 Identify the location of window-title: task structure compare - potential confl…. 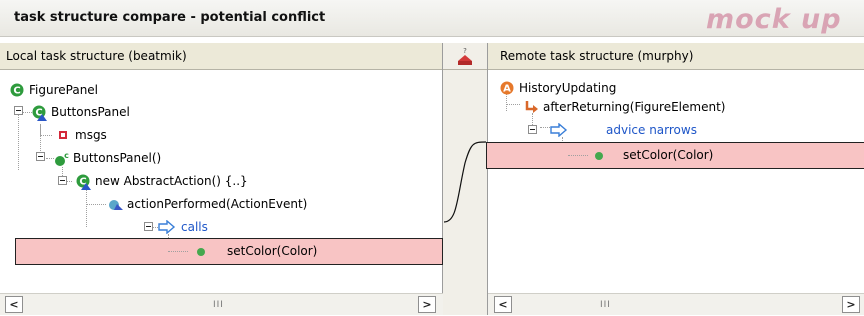
(170, 17).